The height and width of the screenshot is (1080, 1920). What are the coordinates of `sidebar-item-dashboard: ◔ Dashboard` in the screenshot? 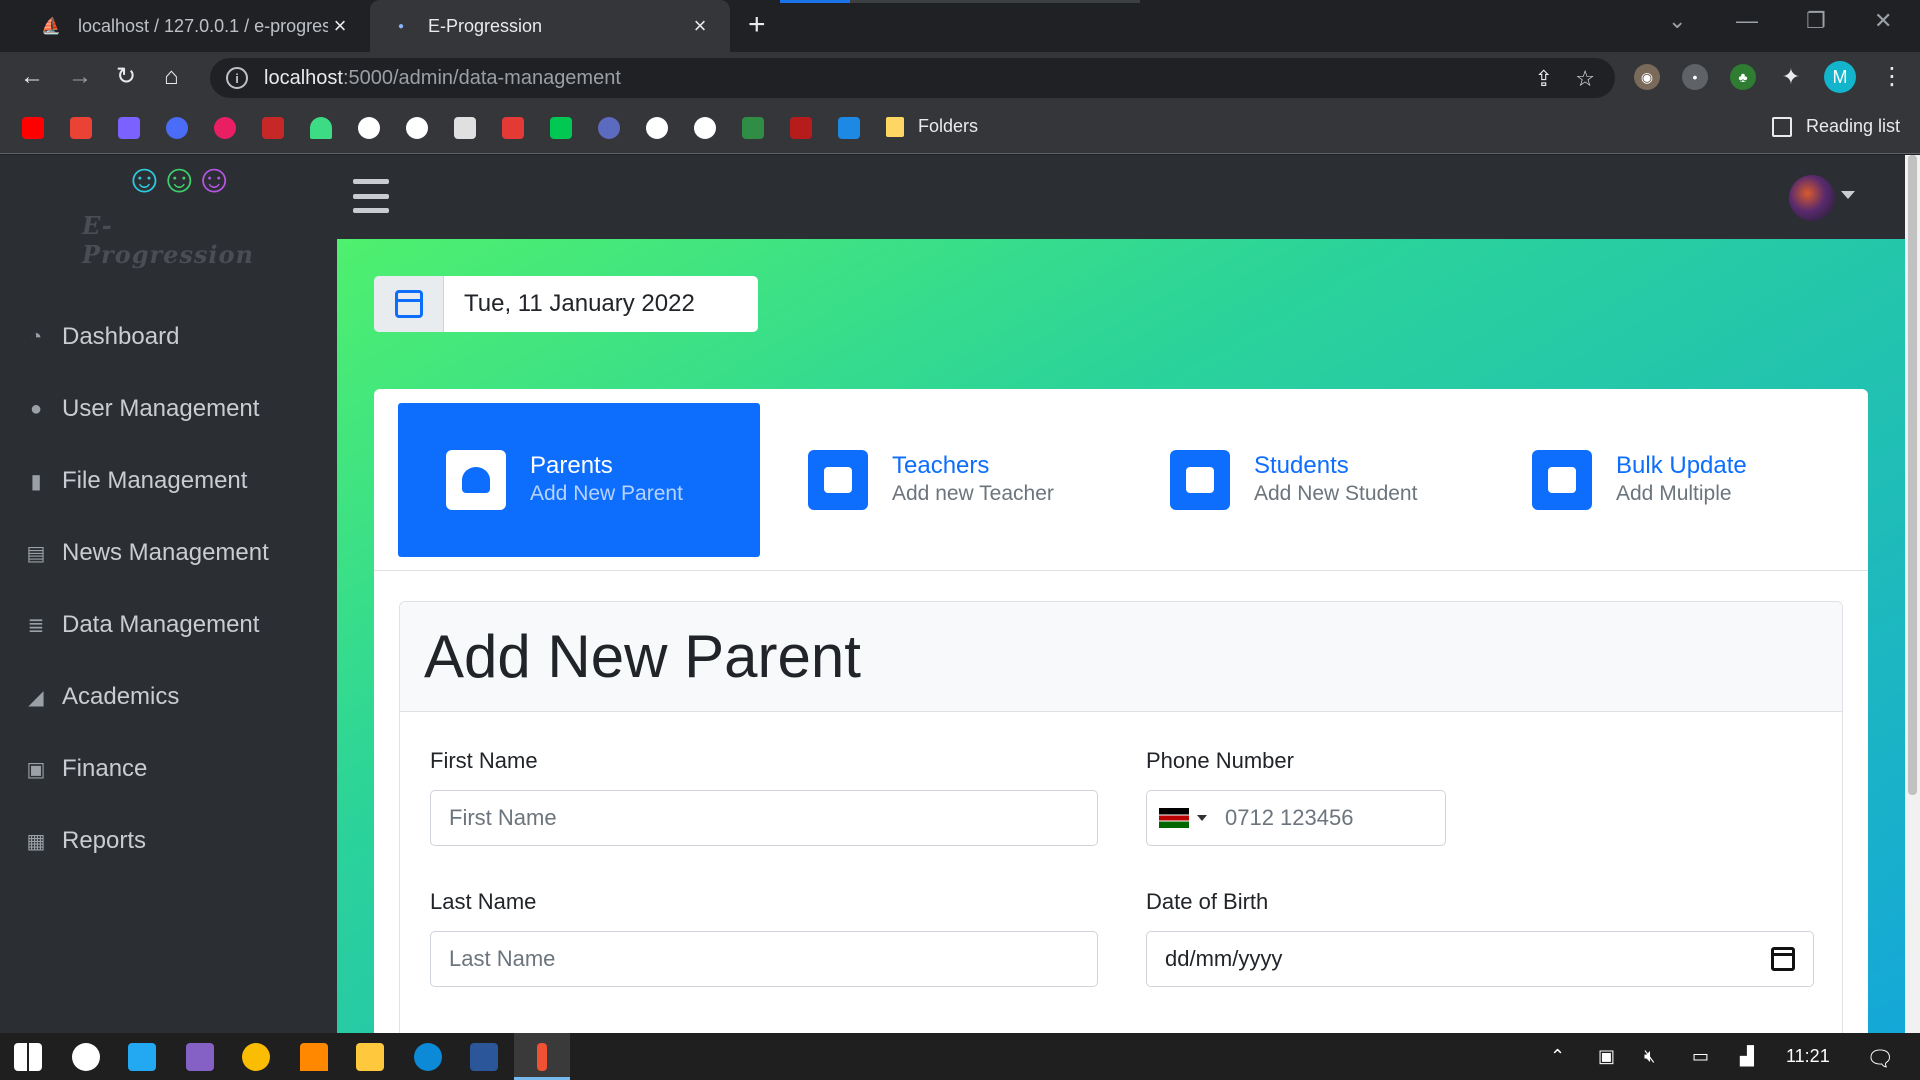 It's located at (101, 337).